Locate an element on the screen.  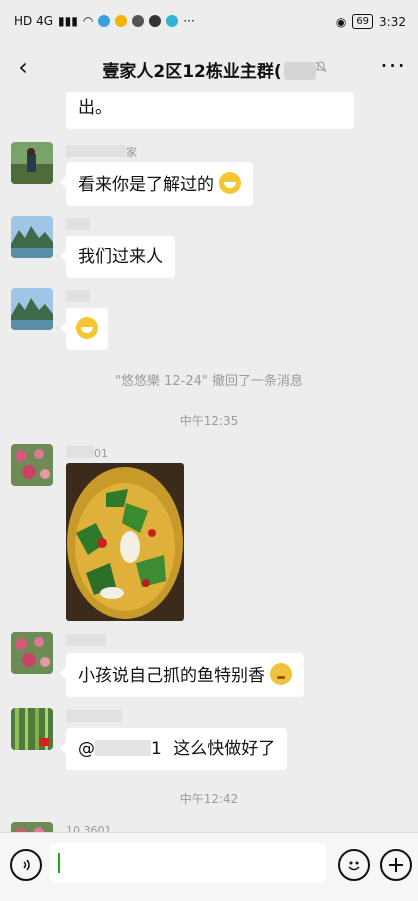
chat-title: 壹家人2区12栋业主群( is located at coordinates (209, 69).